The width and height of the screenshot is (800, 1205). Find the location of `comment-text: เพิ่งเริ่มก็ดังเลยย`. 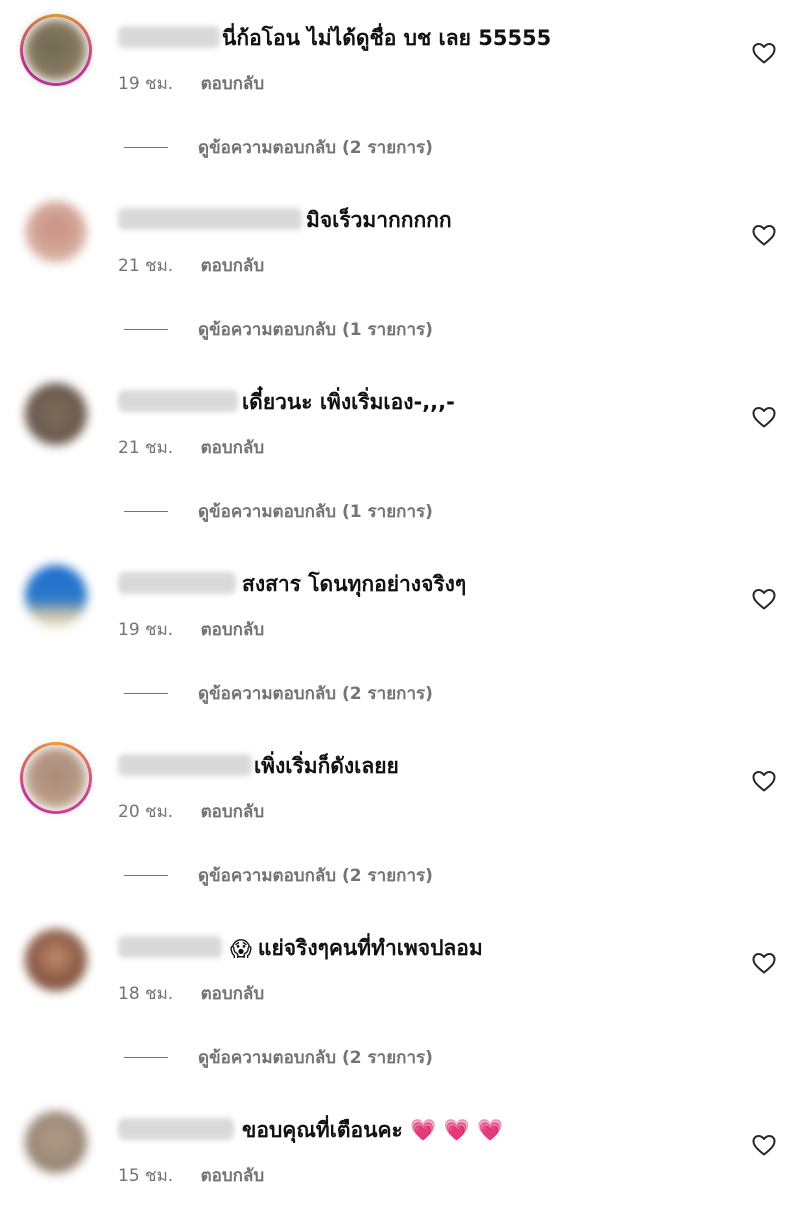

comment-text: เพิ่งเริ่มก็ดังเลยย is located at coordinates (326, 766).